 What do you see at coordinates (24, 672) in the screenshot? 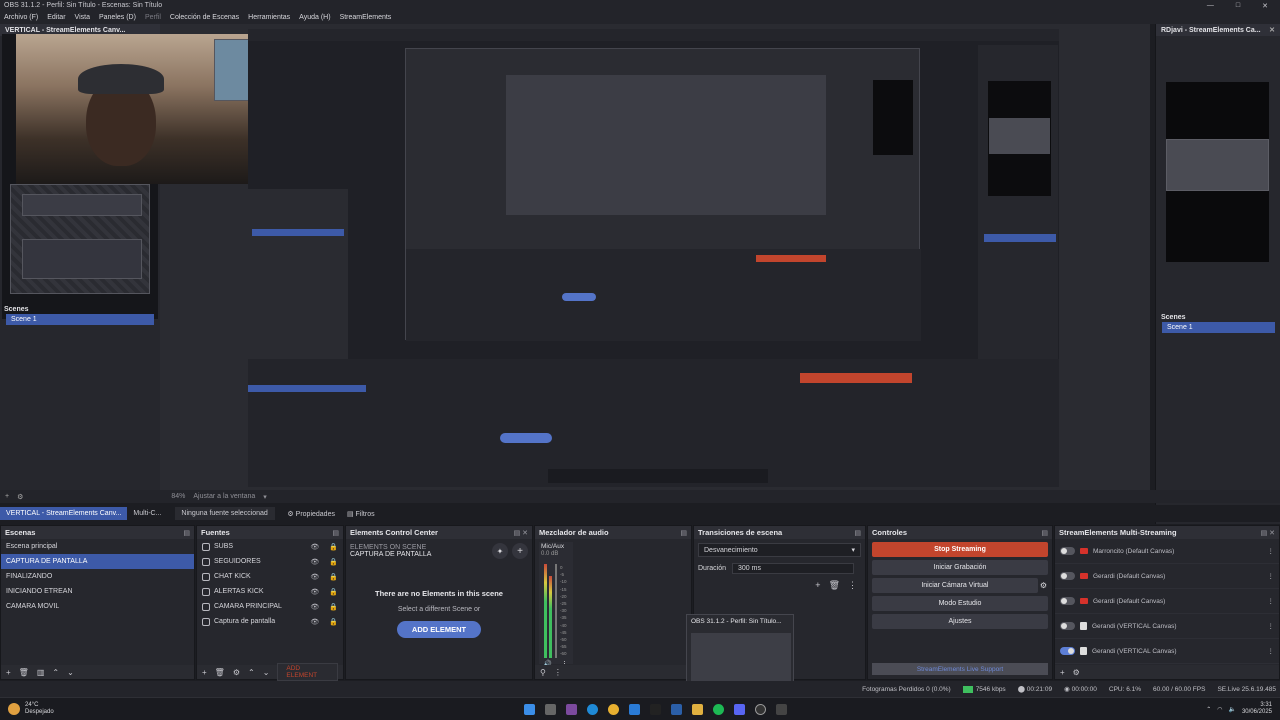
I see `remove-scene-icon: 🗑` at bounding box center [24, 672].